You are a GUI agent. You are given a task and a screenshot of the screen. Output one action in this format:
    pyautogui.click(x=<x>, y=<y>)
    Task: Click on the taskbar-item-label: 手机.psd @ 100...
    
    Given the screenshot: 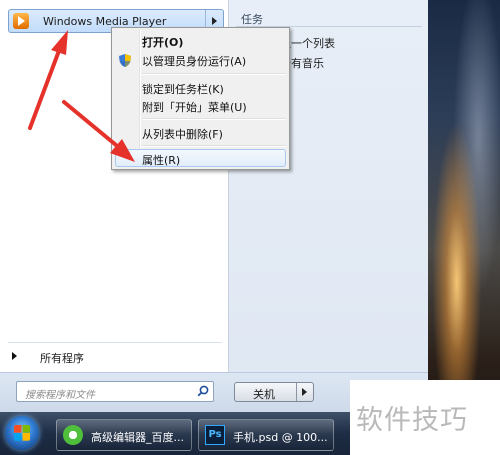 What is the action you would take?
    pyautogui.click(x=280, y=437)
    